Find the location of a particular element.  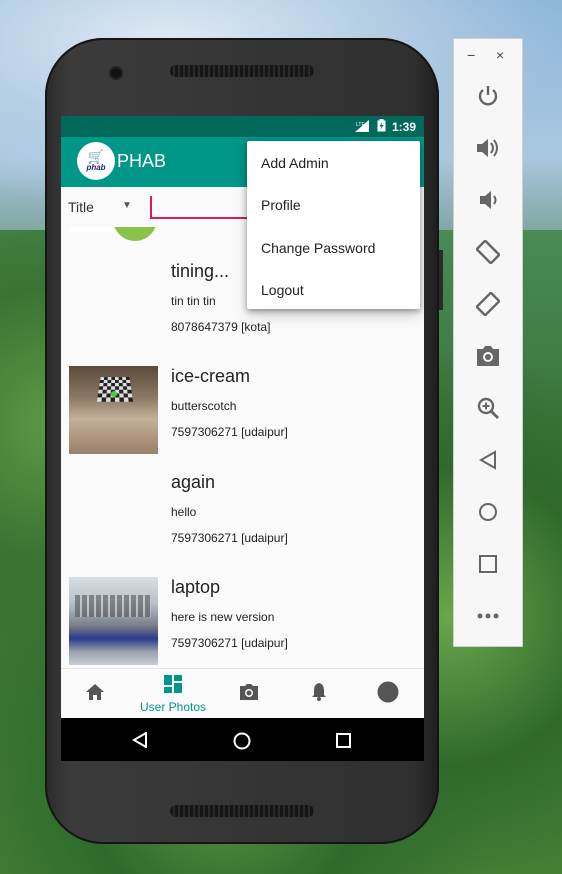

system-navigation-bar is located at coordinates (242, 739).